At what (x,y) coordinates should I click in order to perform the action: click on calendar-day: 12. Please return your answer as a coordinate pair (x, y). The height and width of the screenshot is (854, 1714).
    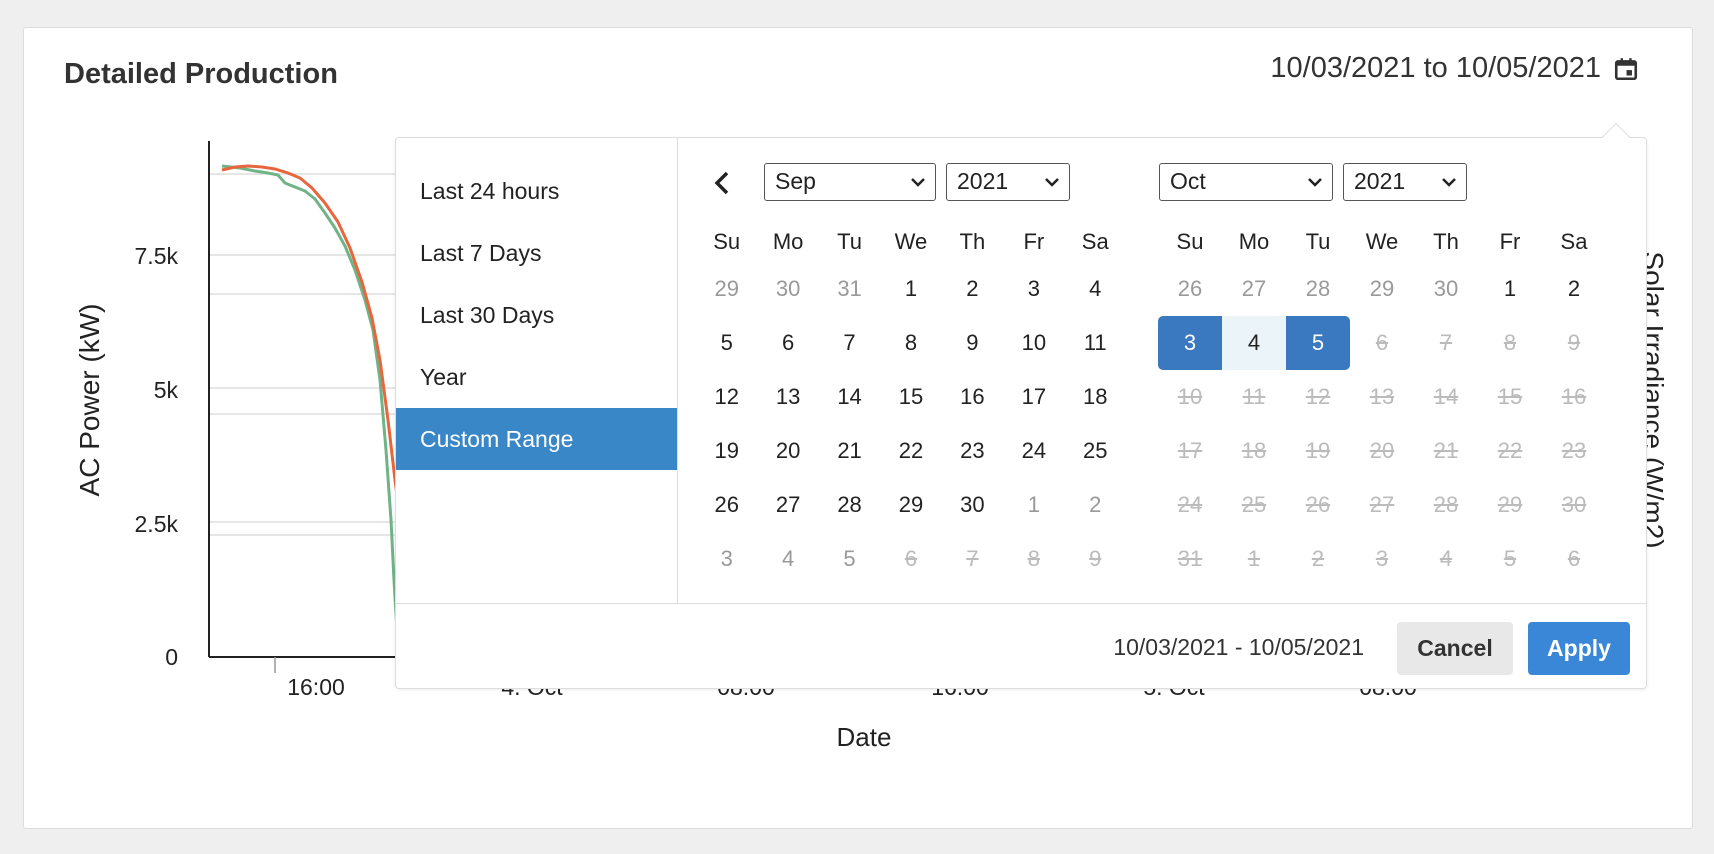
    Looking at the image, I should click on (726, 397).